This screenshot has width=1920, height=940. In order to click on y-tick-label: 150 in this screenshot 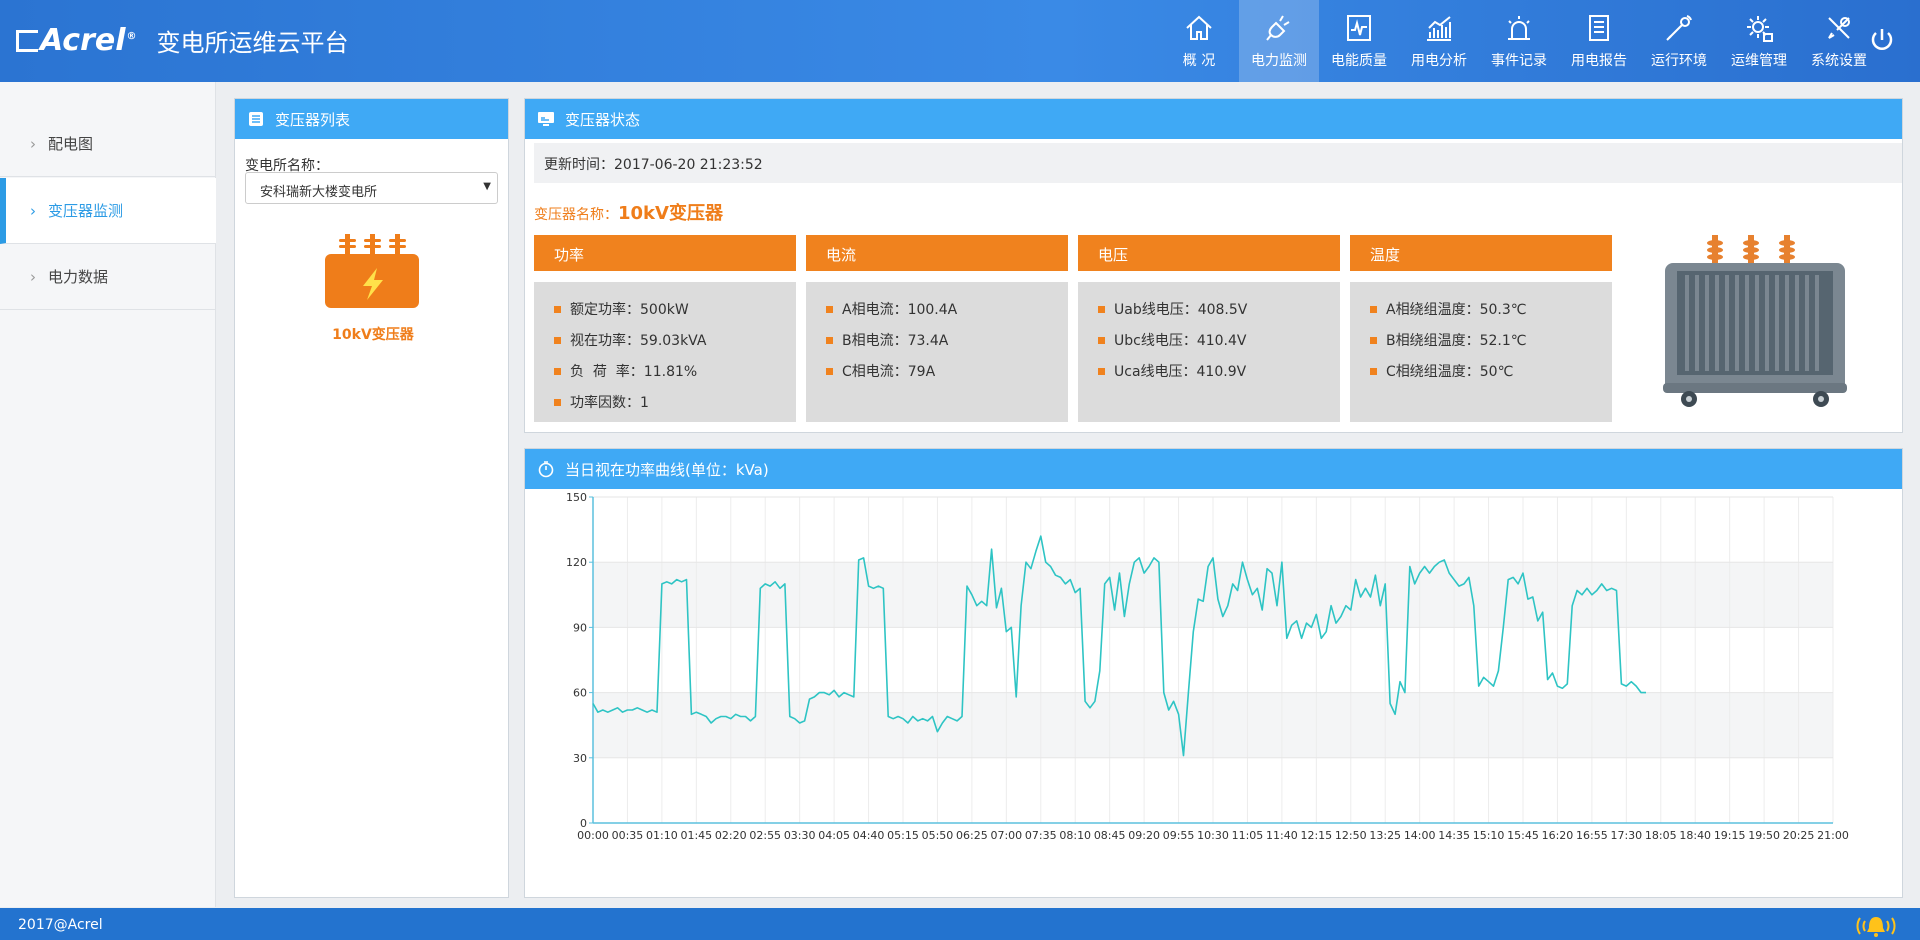, I will do `click(576, 497)`.